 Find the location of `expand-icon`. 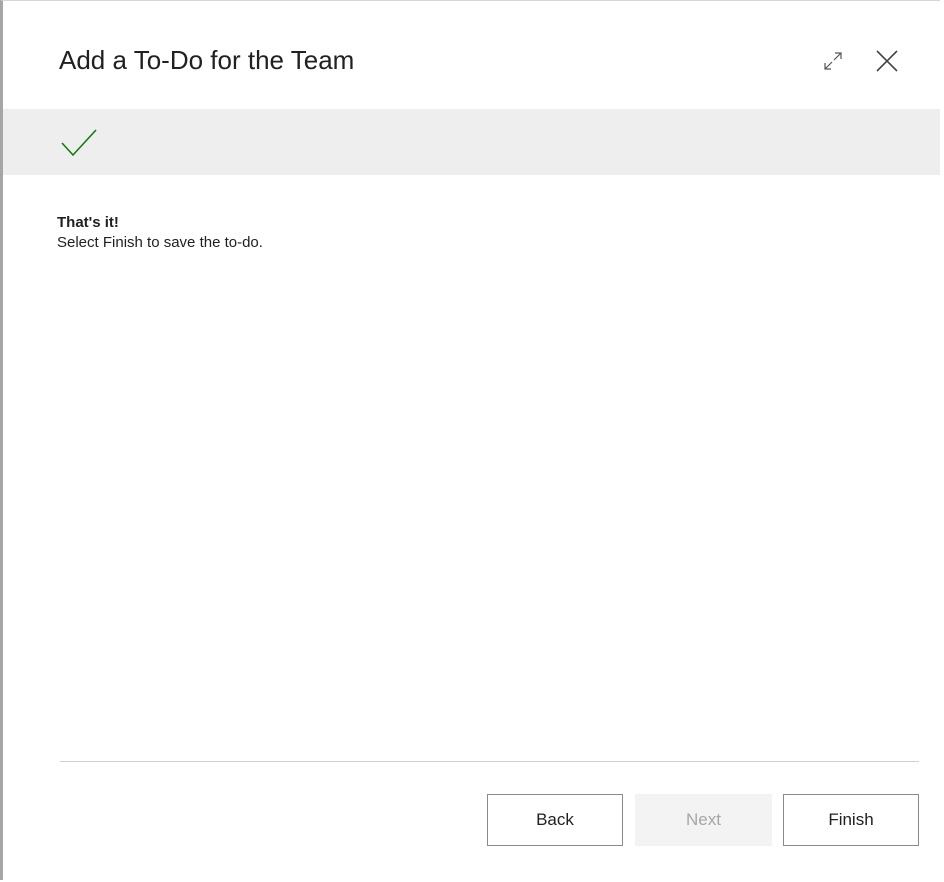

expand-icon is located at coordinates (833, 61).